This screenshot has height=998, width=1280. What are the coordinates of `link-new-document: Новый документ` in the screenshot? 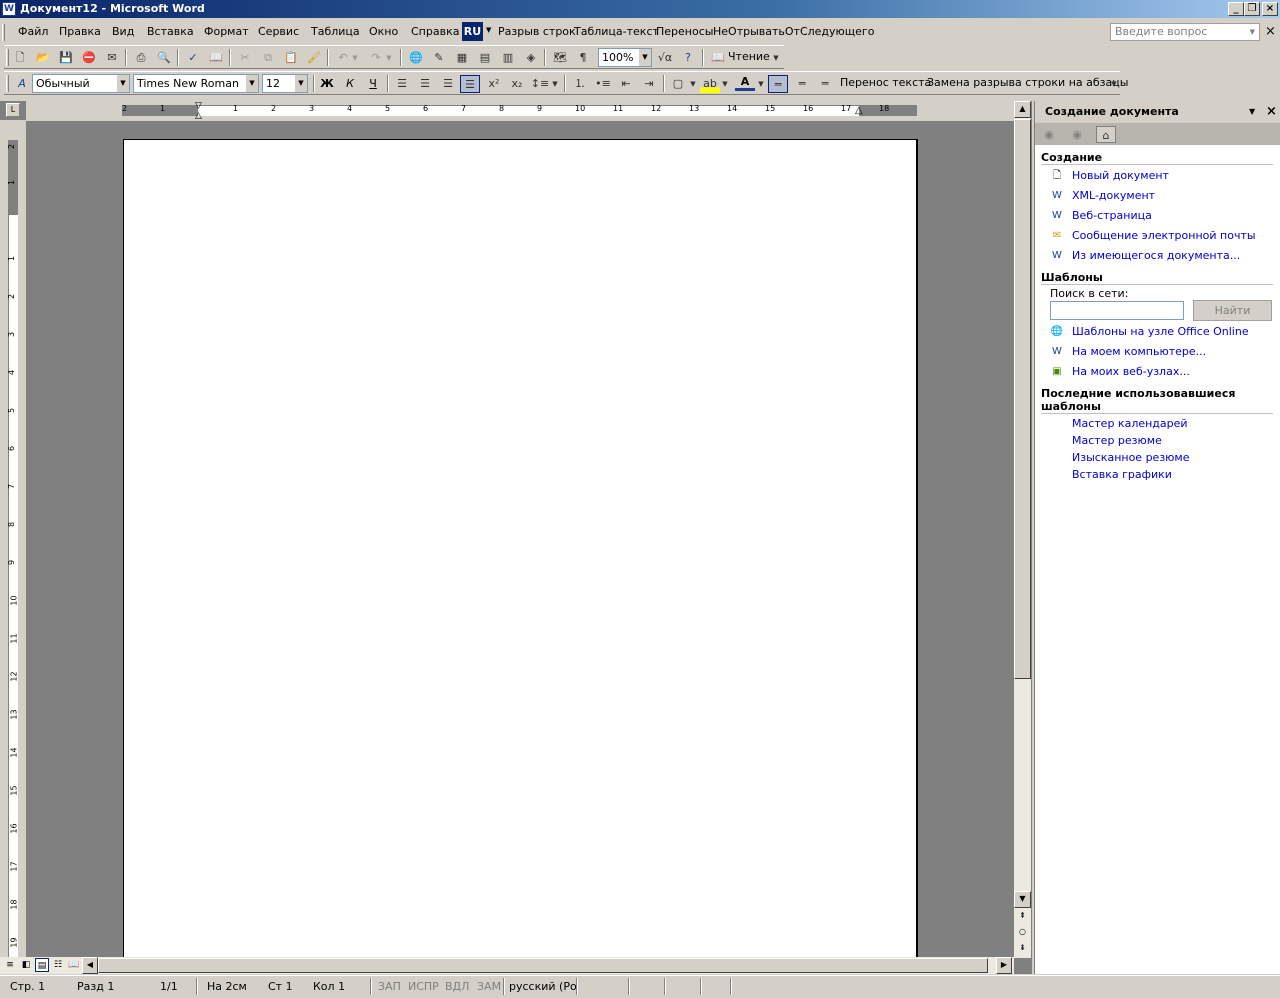 It's located at (1120, 175).